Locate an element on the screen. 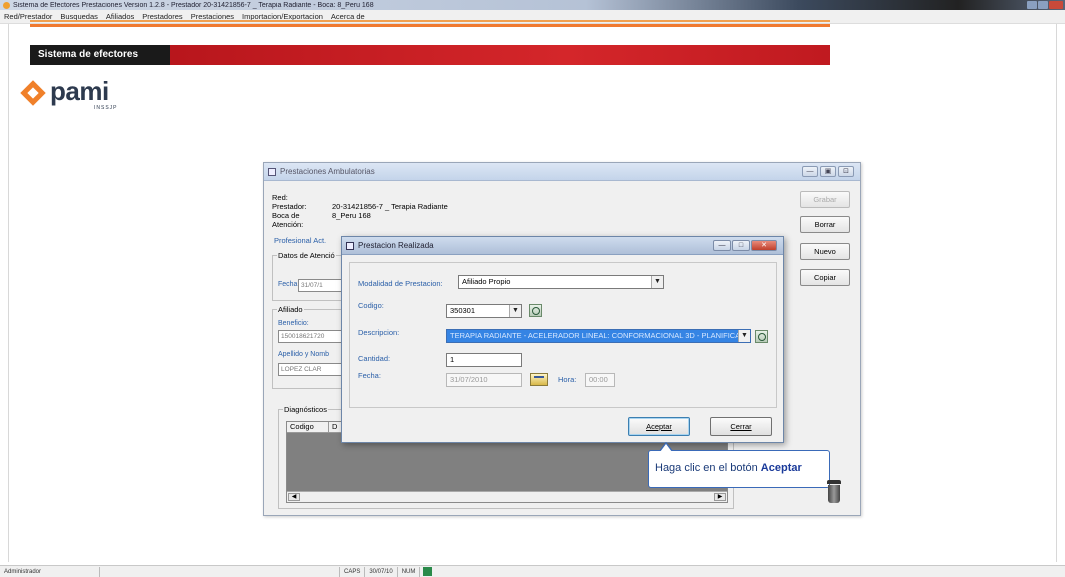 The height and width of the screenshot is (577, 1065). descripcion-search-icon is located at coordinates (761, 336).